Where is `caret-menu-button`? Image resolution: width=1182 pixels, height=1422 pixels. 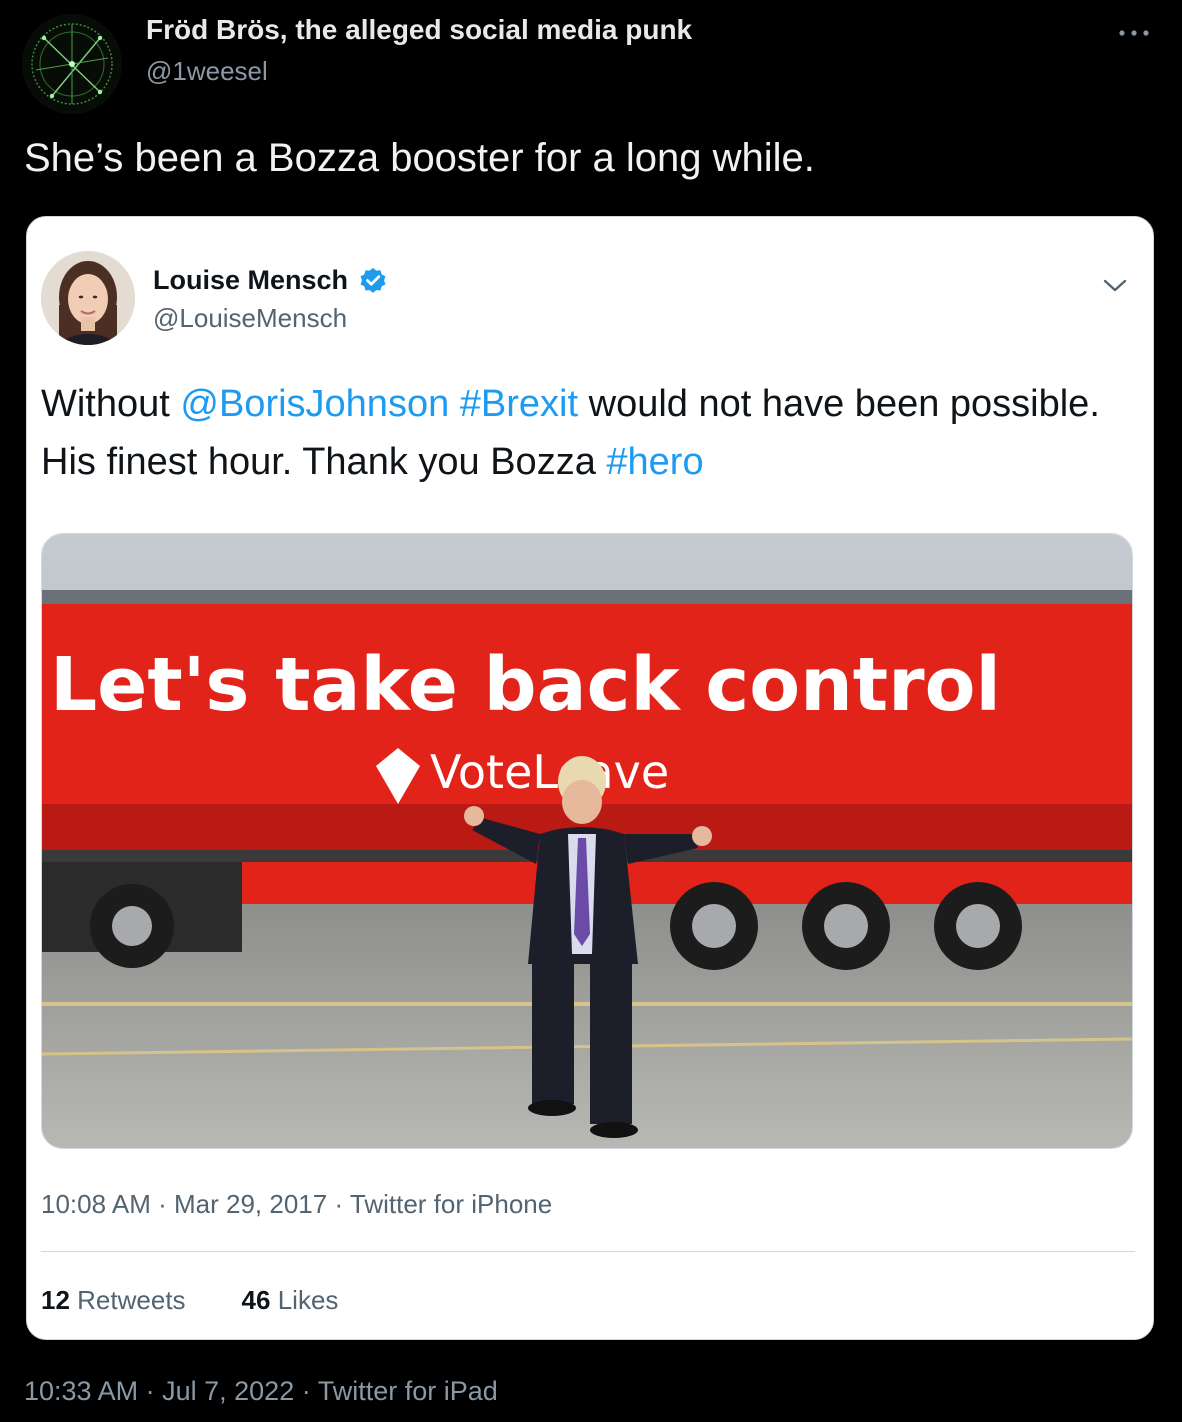
caret-menu-button is located at coordinates (1115, 285).